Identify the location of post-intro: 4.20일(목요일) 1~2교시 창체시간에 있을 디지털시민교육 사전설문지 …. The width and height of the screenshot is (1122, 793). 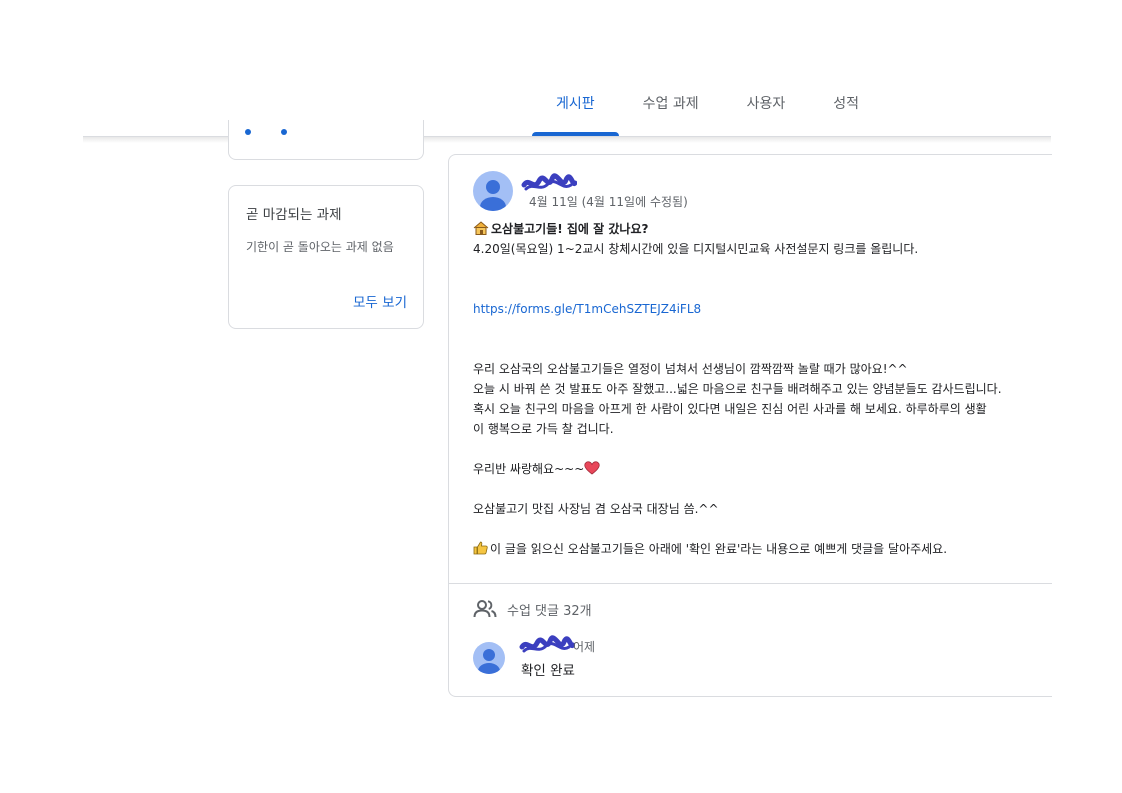
(696, 249).